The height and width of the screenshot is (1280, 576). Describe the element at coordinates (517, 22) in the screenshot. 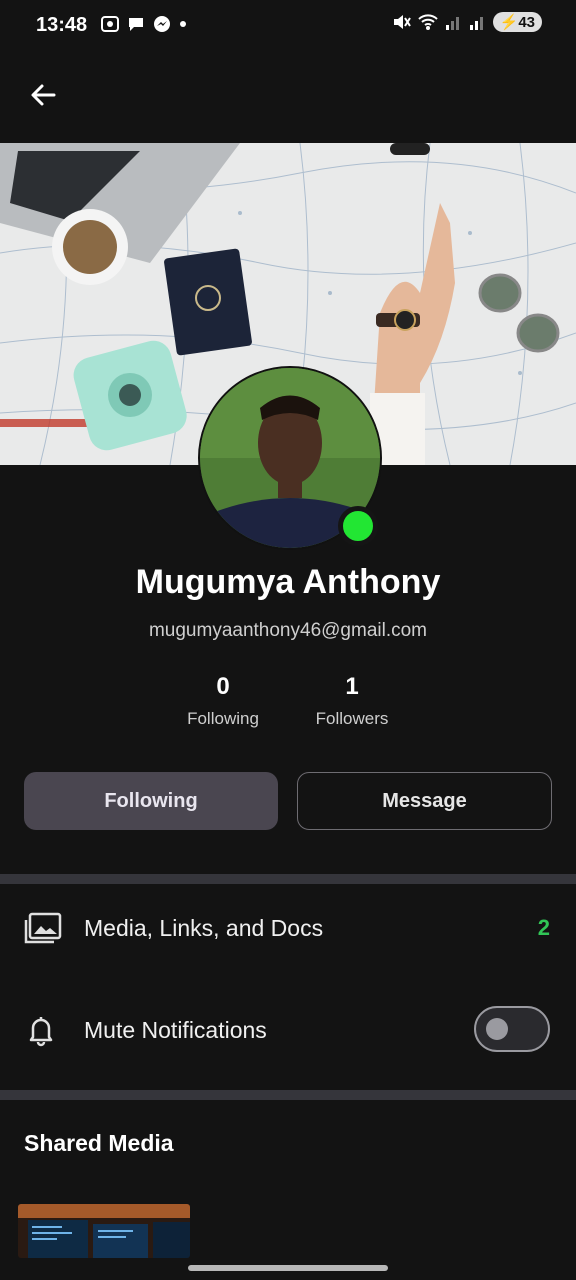

I see `battery-indicator: ⚡43` at that location.